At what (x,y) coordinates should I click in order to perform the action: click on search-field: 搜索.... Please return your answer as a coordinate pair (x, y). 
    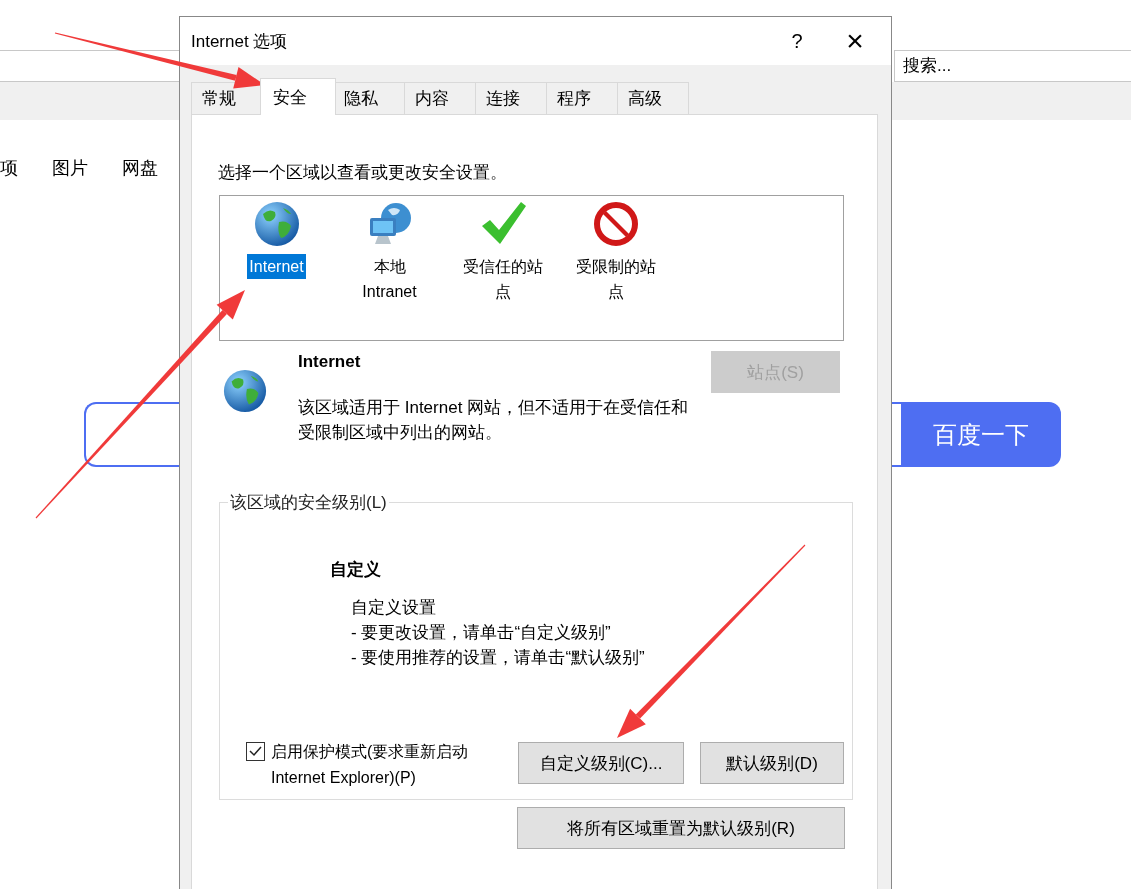
    Looking at the image, I should click on (1012, 66).